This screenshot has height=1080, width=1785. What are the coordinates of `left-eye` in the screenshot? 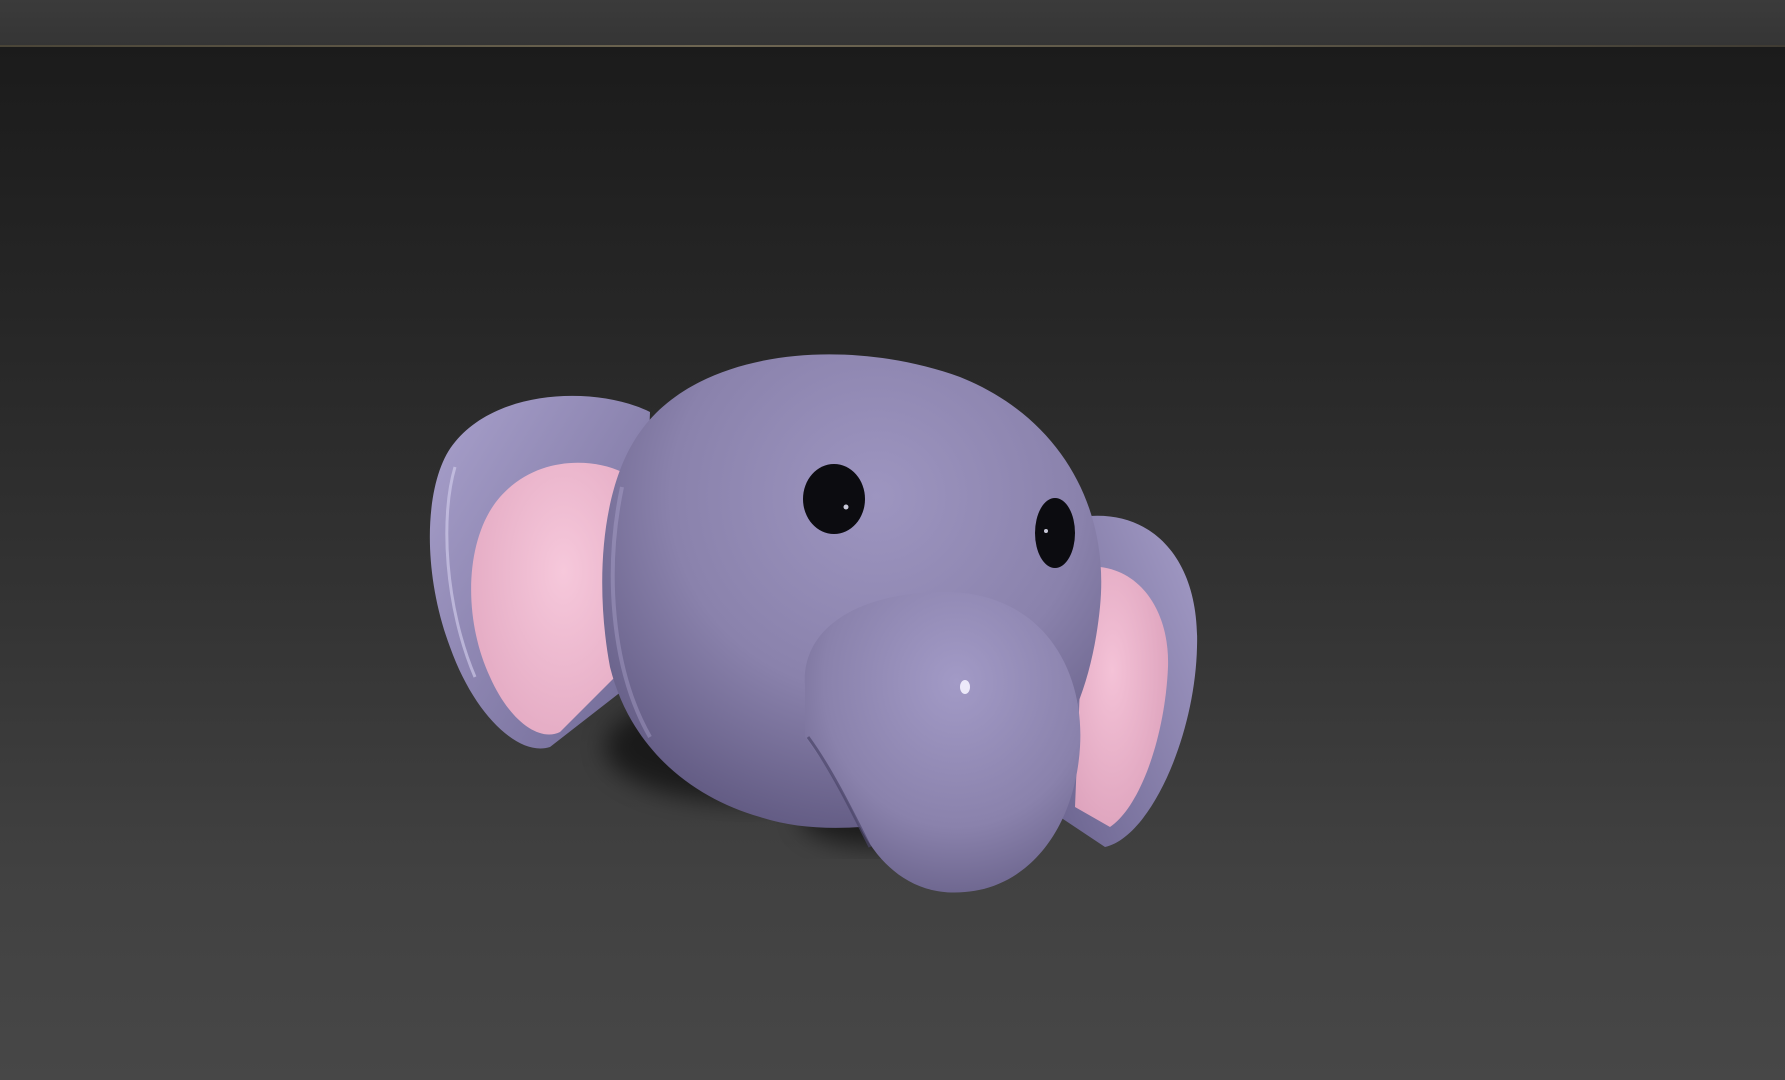 It's located at (834, 499).